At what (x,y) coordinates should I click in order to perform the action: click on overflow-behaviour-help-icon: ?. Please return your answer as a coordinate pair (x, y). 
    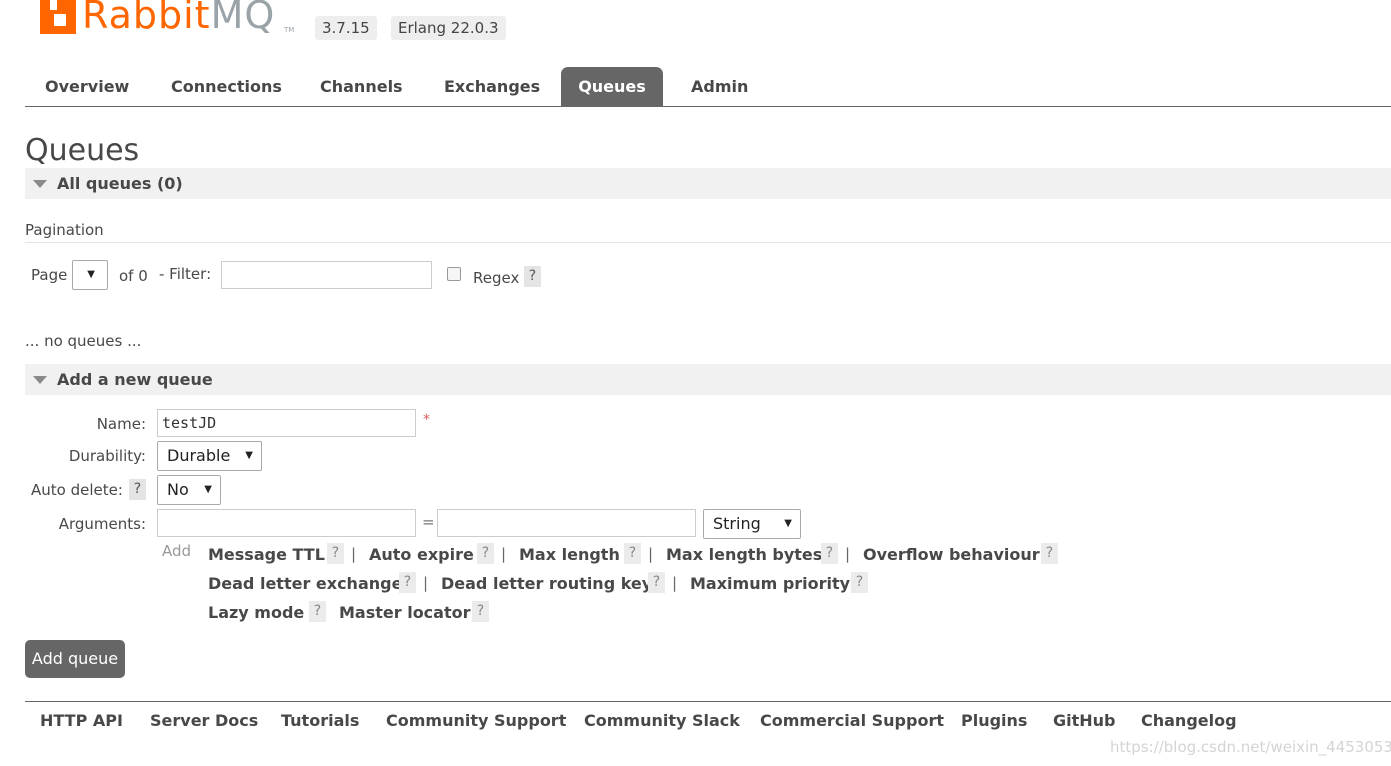
    Looking at the image, I should click on (1049, 553).